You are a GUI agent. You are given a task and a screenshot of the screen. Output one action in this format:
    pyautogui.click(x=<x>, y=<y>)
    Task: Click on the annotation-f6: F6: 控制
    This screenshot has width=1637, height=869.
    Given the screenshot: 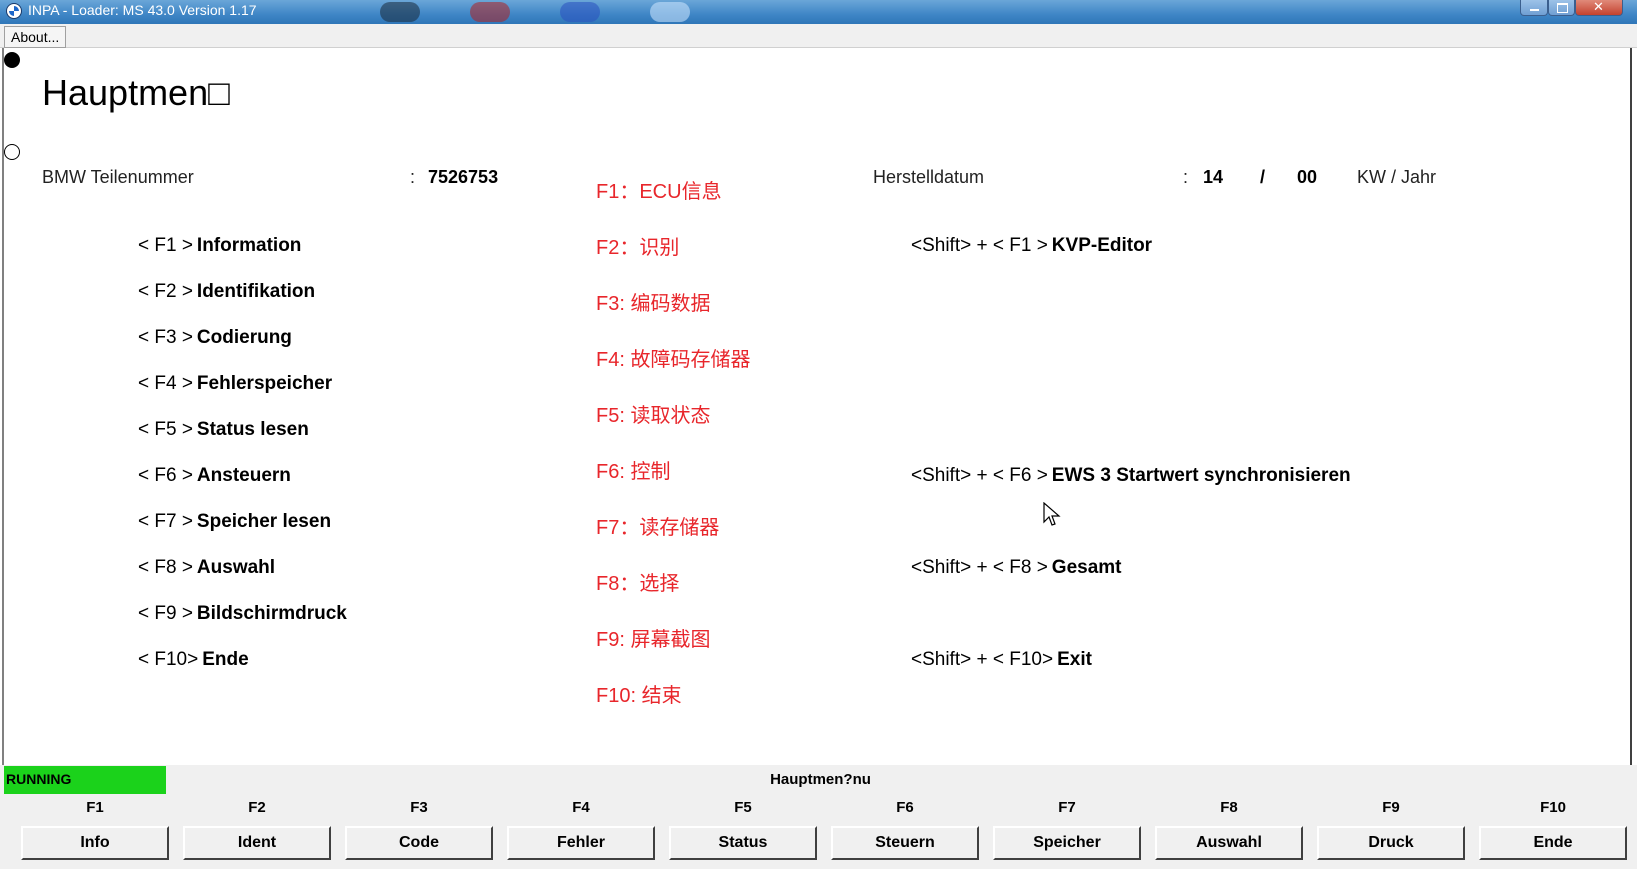 What is the action you would take?
    pyautogui.click(x=633, y=472)
    